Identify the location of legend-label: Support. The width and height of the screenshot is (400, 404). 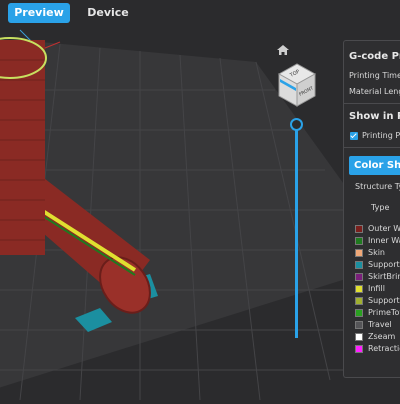
(384, 264).